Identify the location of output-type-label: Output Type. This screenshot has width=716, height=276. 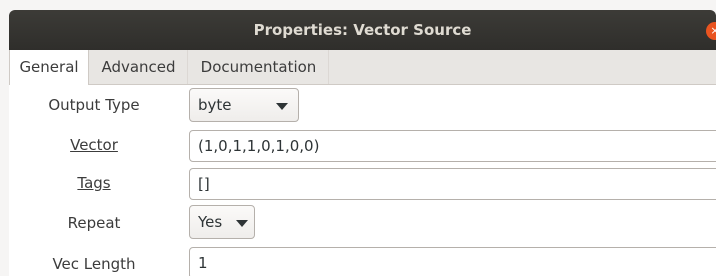
(94, 105).